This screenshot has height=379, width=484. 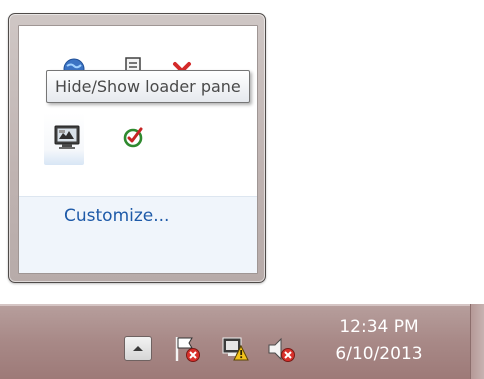 I want to click on show-hidden-icons-button, so click(x=138, y=348).